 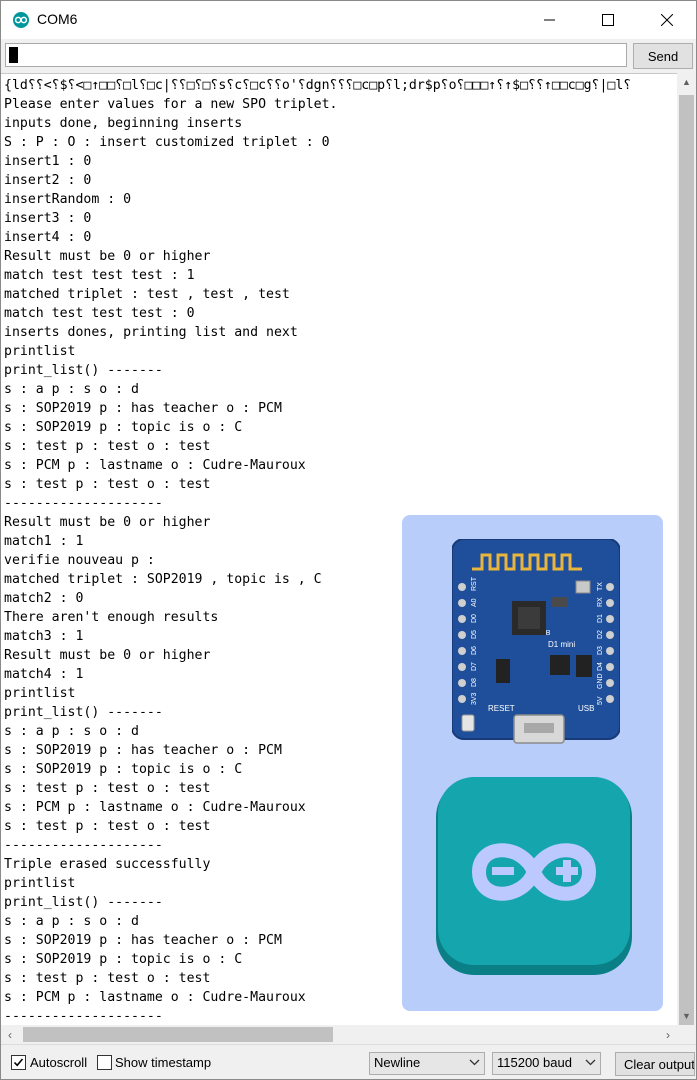 I want to click on serial-input, so click(x=316, y=55).